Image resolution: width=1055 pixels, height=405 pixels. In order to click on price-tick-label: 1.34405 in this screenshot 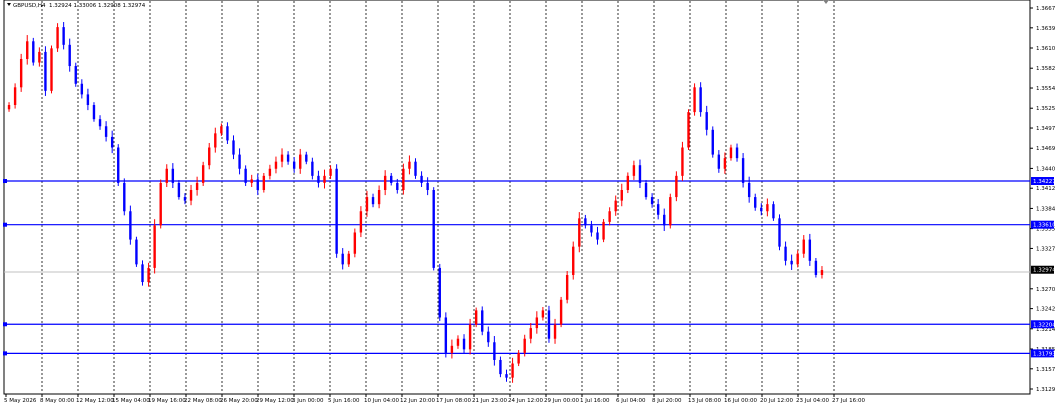, I will do `click(1045, 169)`.